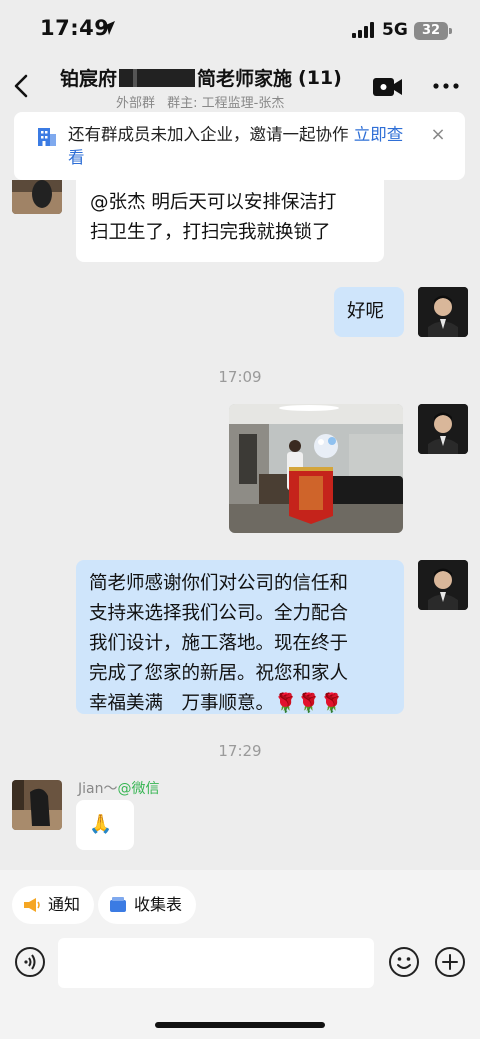  Describe the element at coordinates (213, 202) in the screenshot. I see `message-text-line: @张杰 明后天可以安排保洁打` at that location.